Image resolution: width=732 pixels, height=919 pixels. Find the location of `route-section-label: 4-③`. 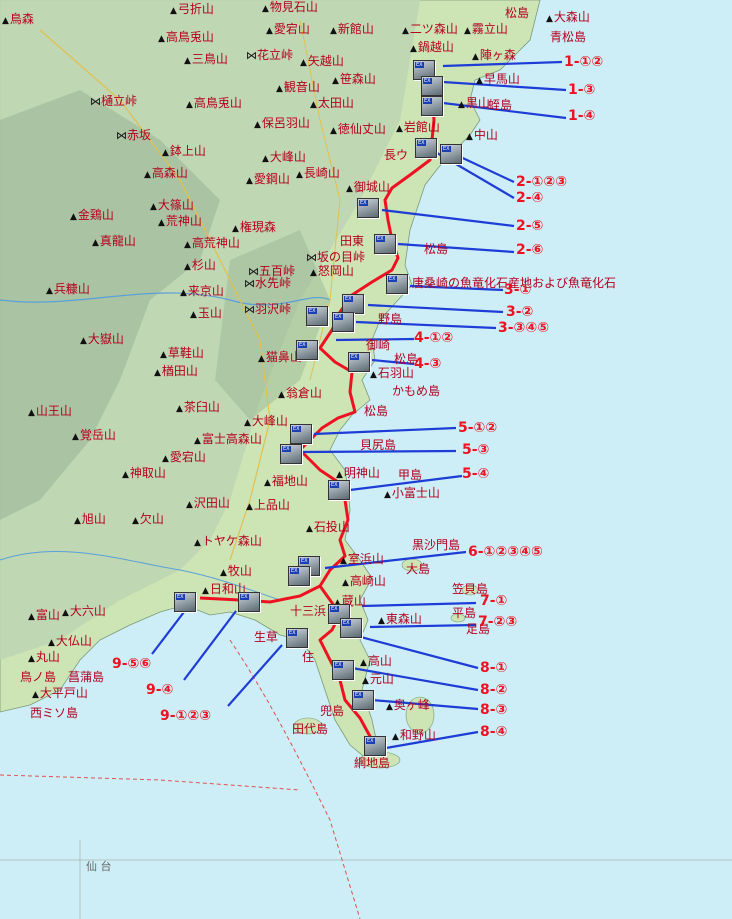

route-section-label: 4-③ is located at coordinates (427, 364).